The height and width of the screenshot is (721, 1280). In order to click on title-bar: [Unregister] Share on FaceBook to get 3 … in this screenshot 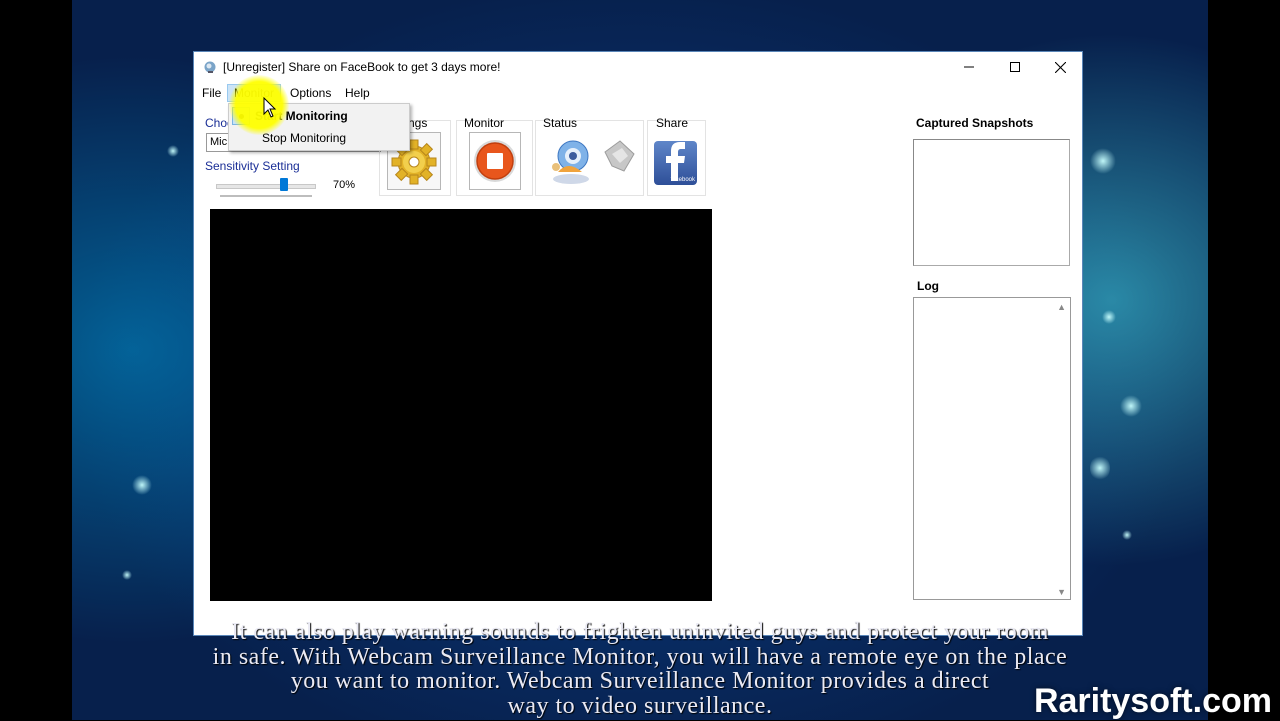, I will do `click(638, 67)`.